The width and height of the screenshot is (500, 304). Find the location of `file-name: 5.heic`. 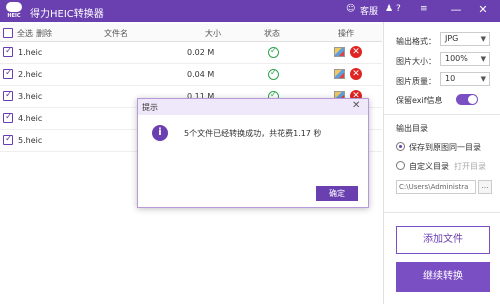

file-name: 5.heic is located at coordinates (30, 140).